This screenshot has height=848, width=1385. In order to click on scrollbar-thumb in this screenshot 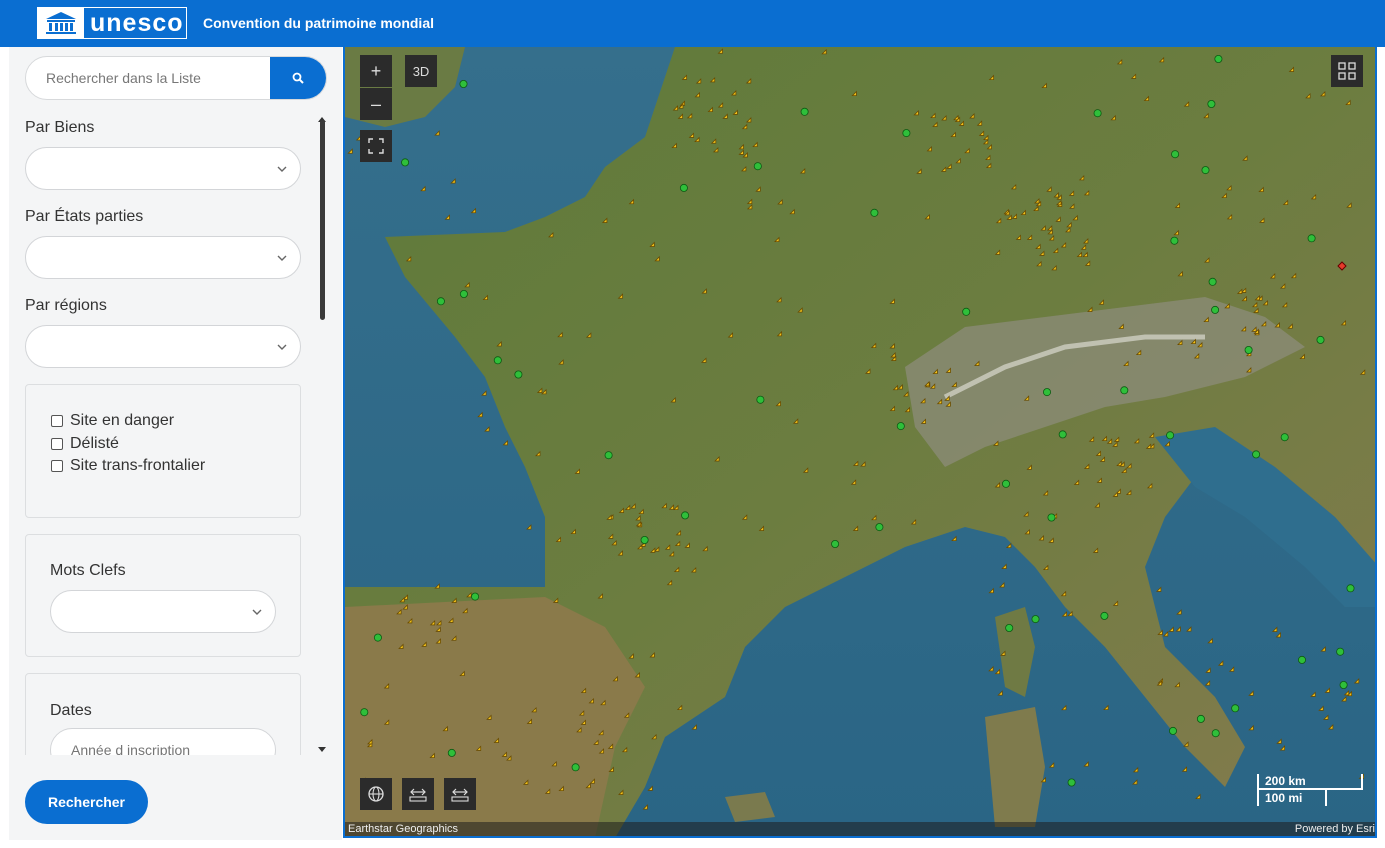, I will do `click(322, 220)`.